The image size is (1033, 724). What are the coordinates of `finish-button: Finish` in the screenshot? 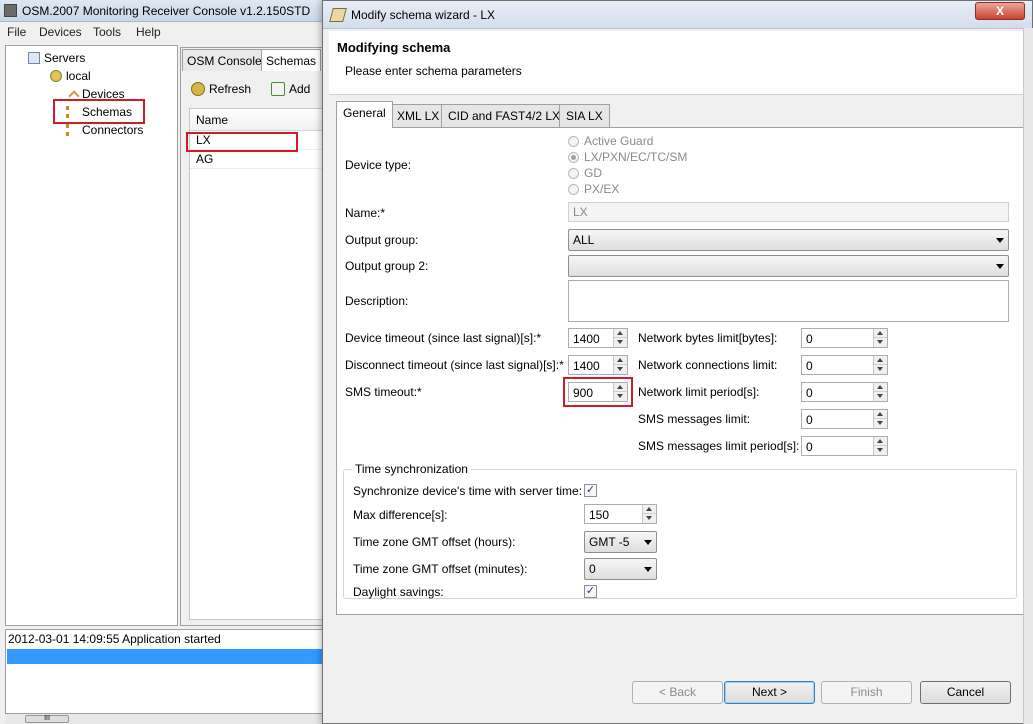 It's located at (866, 692).